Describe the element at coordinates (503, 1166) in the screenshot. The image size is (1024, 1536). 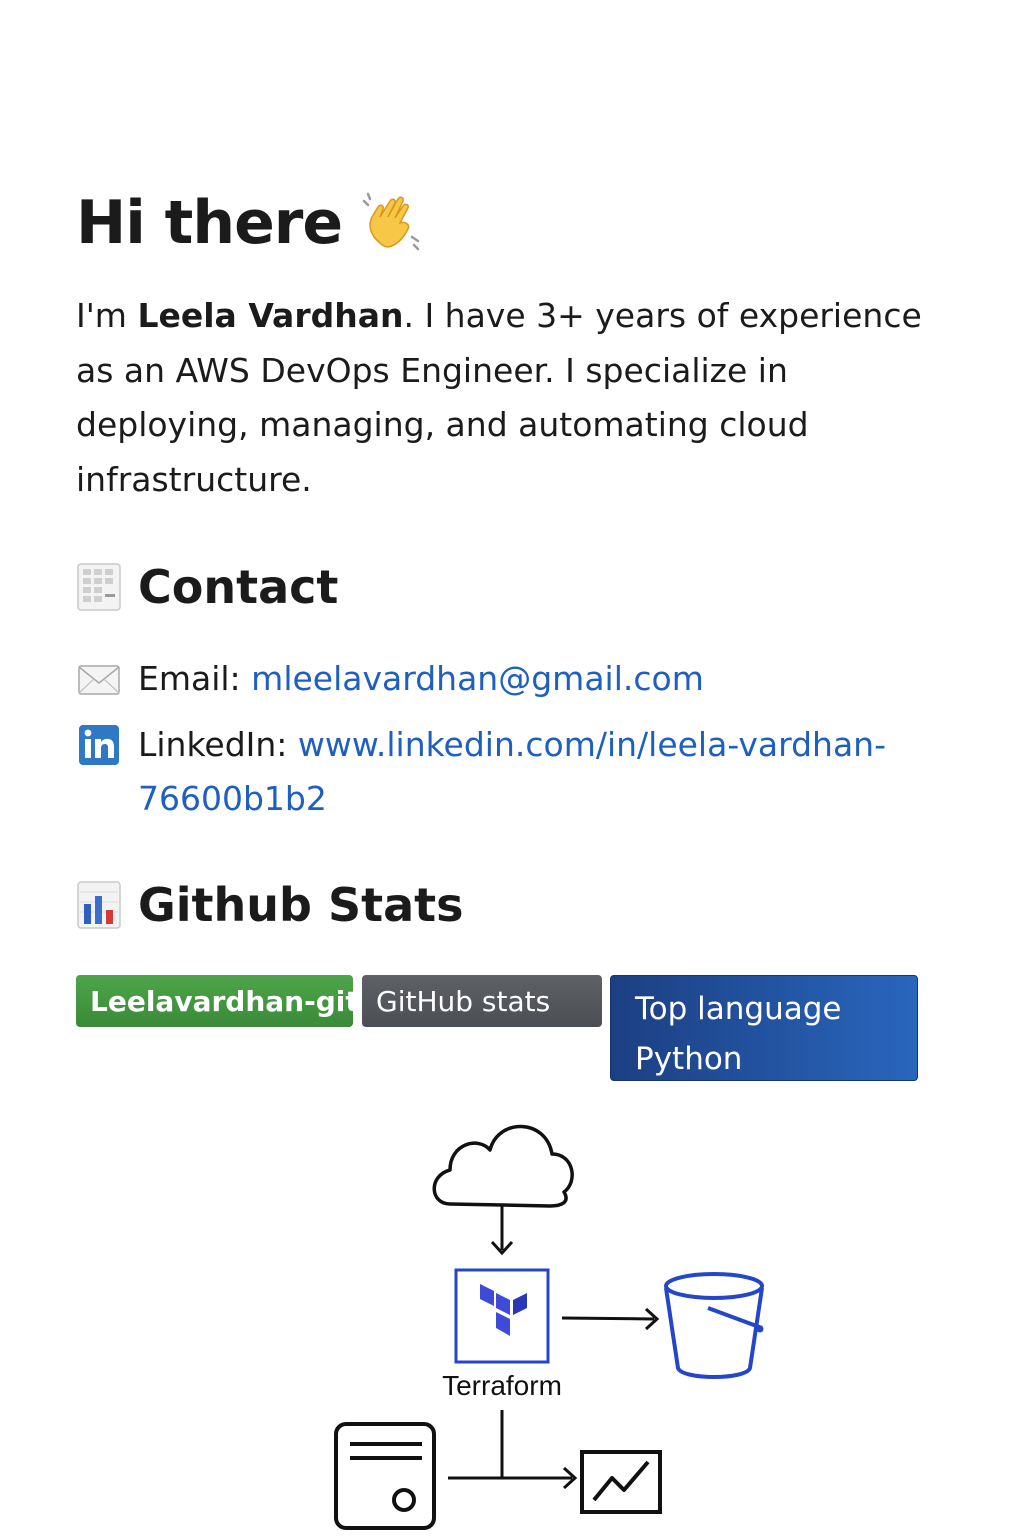
I see `cloud-icon` at that location.